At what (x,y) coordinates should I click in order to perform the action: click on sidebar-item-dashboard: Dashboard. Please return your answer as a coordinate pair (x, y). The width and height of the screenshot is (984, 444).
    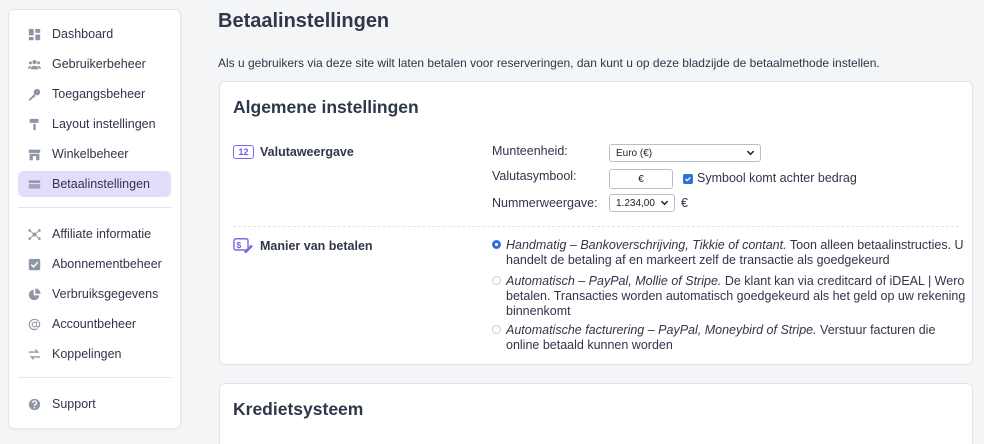
    Looking at the image, I should click on (94, 34).